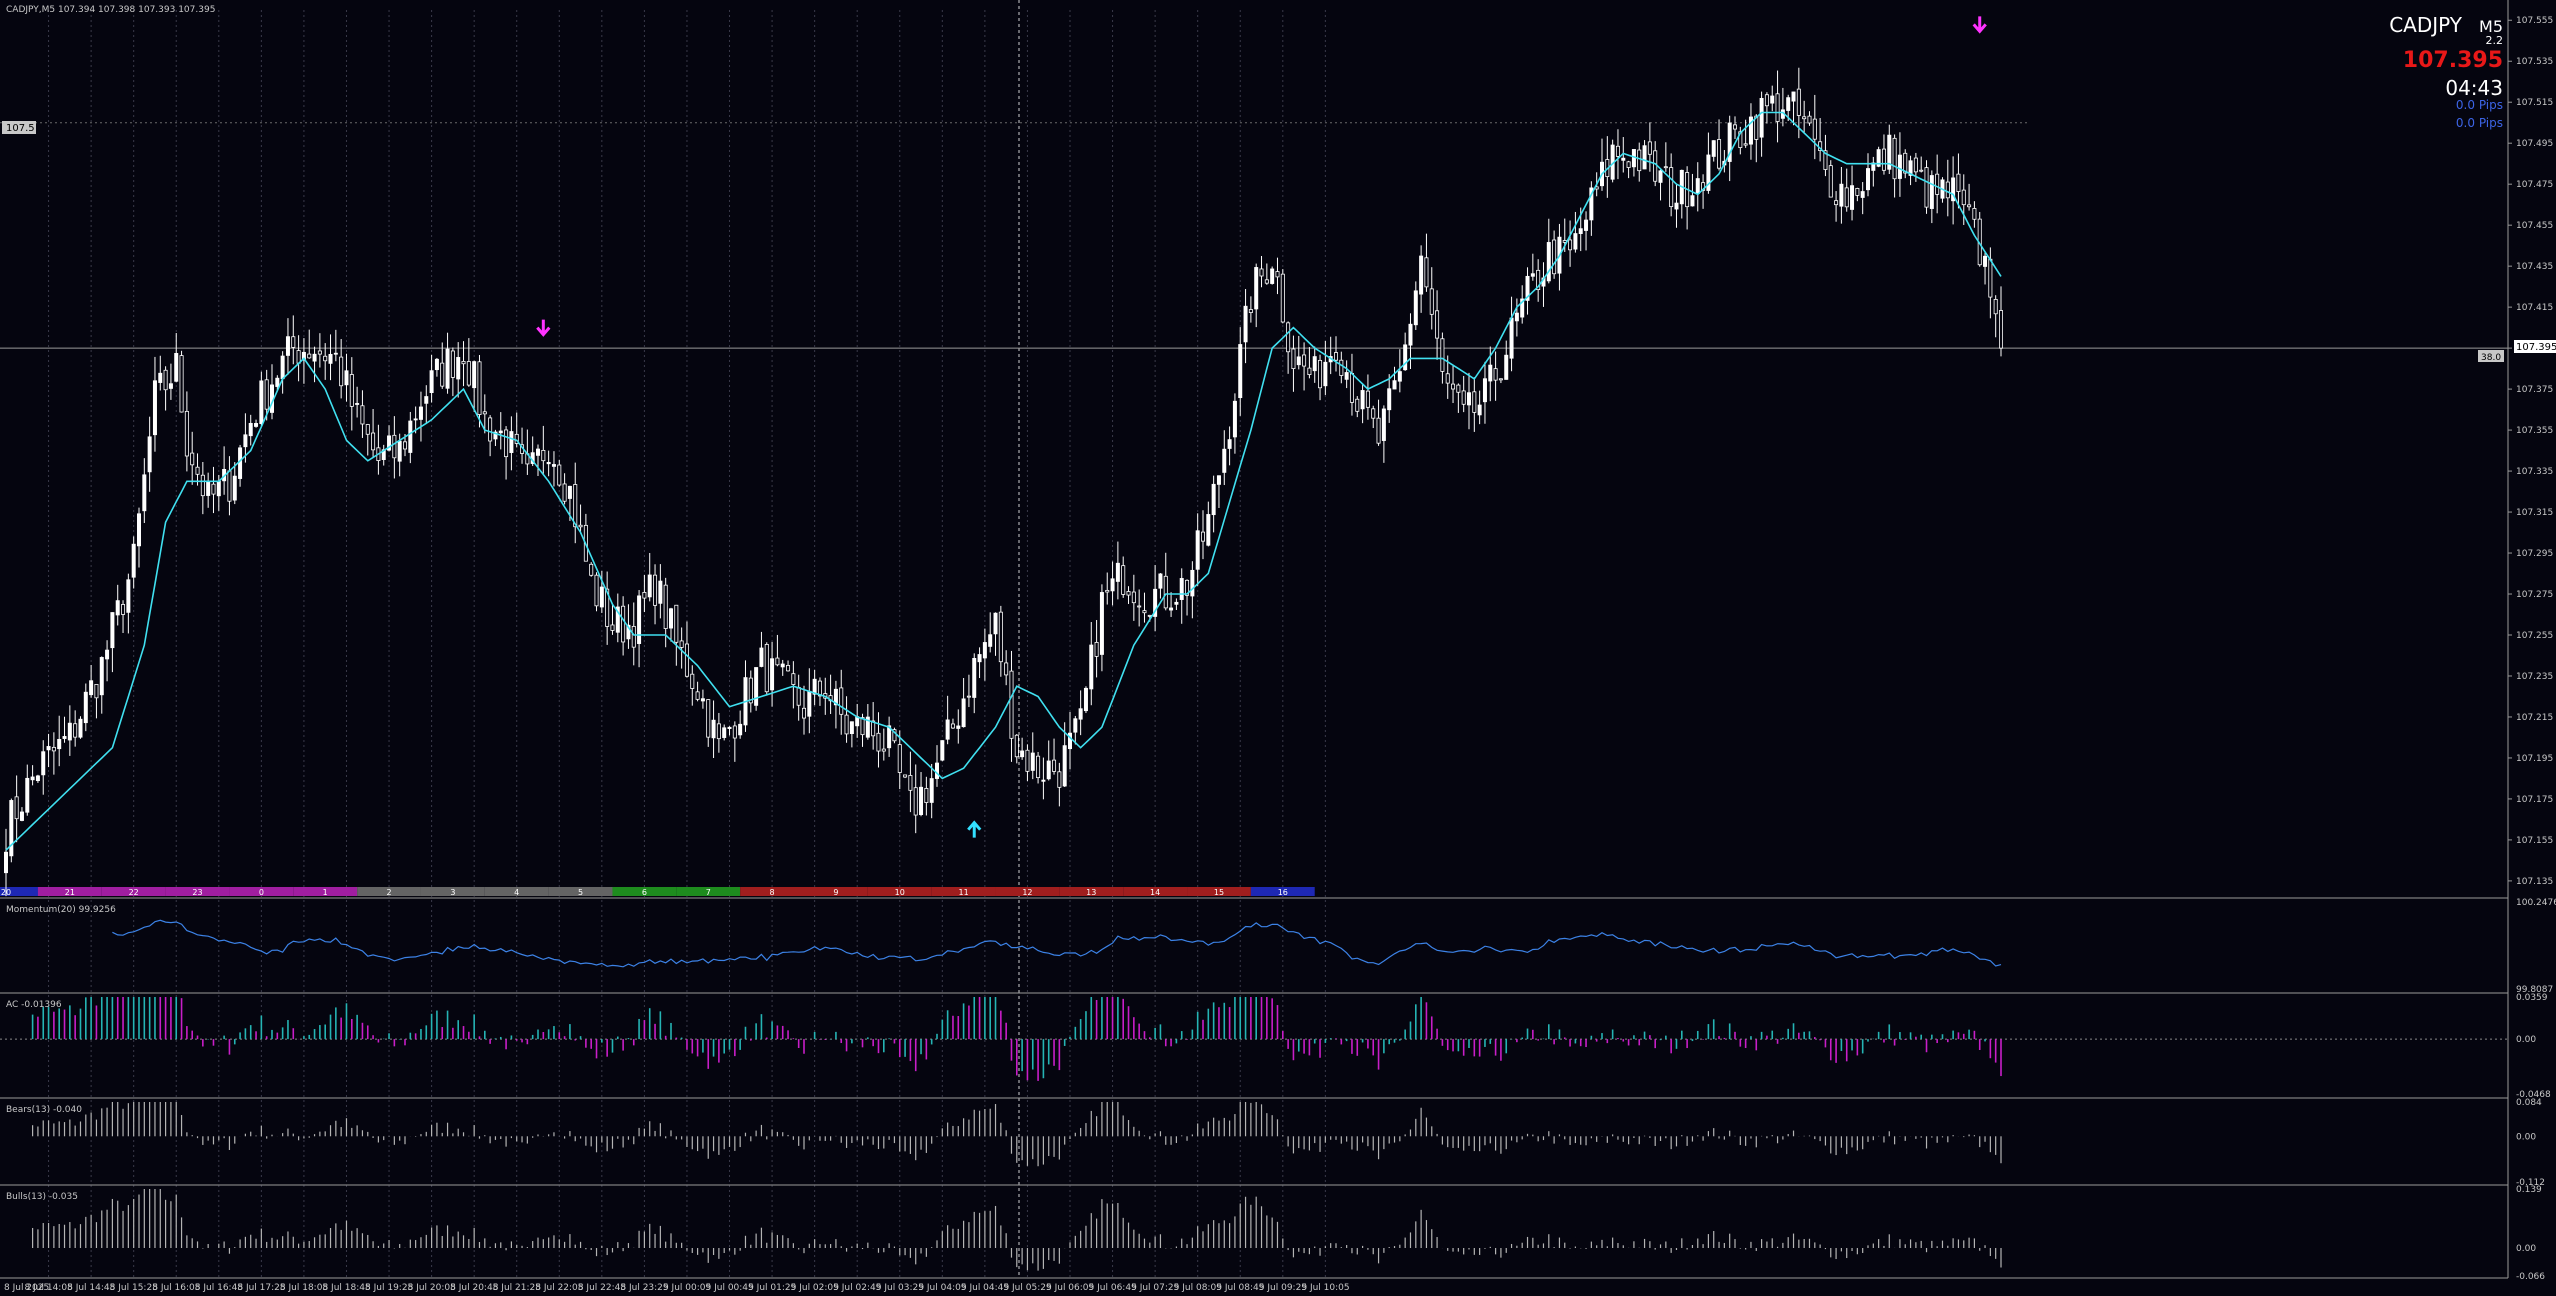 The height and width of the screenshot is (1296, 2556). I want to click on spread-label: 2.2, so click(2495, 40).